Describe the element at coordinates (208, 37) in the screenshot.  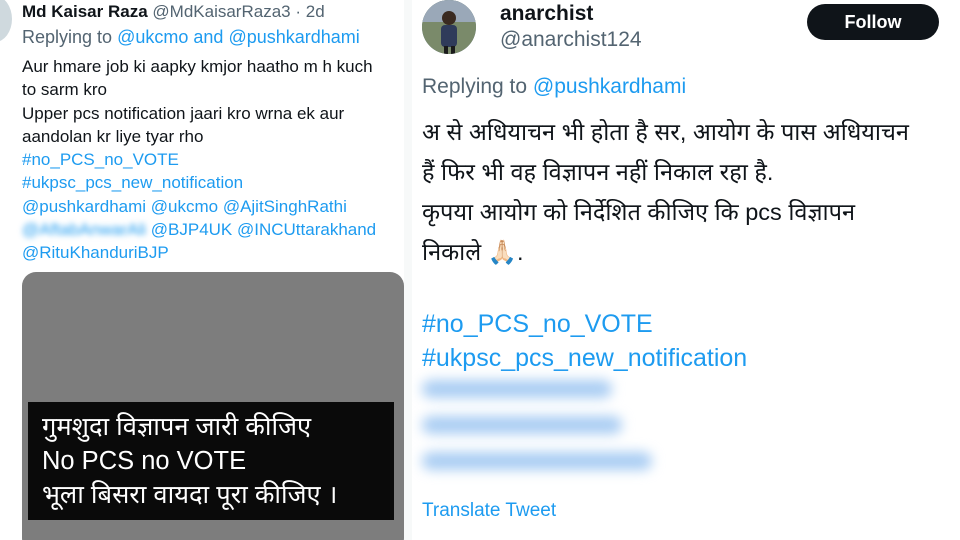
I see `reply-and: and` at that location.